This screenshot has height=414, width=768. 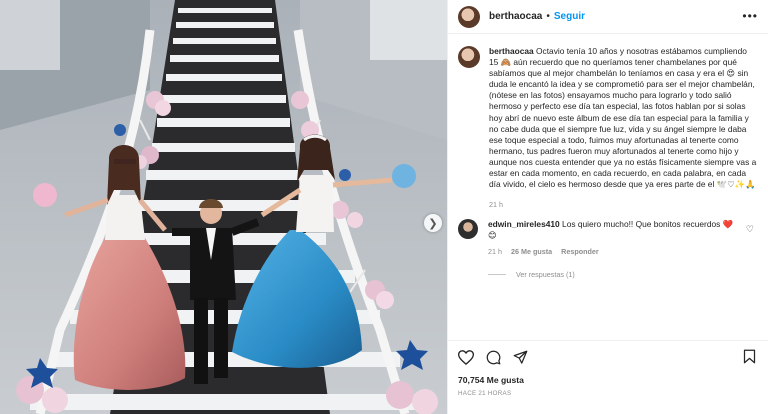 What do you see at coordinates (613, 251) in the screenshot?
I see `comment-meta: 21 h 26 Me gusta Responder` at bounding box center [613, 251].